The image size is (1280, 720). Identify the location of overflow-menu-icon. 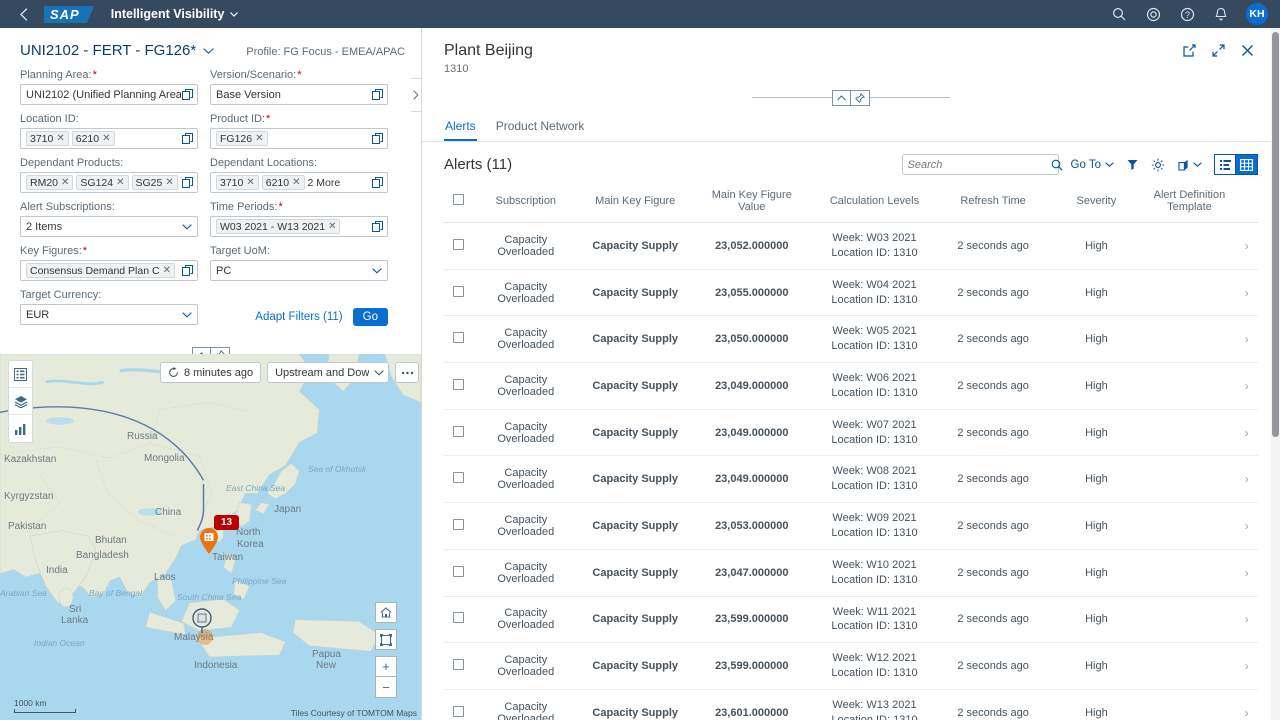
(407, 372).